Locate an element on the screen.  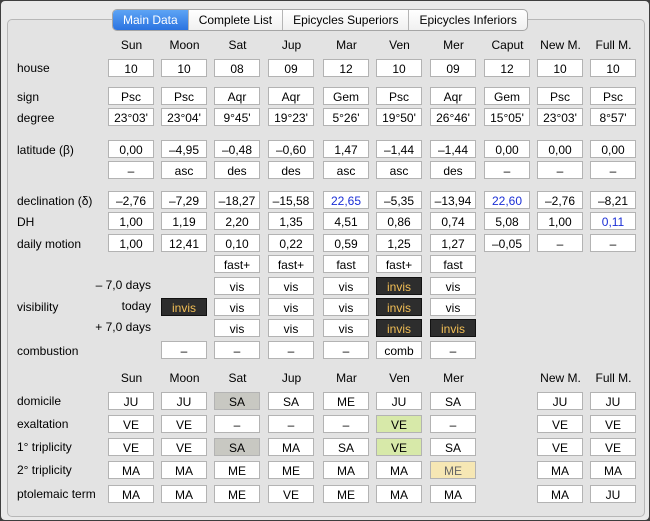
value-cell: 2,20 is located at coordinates (237, 221).